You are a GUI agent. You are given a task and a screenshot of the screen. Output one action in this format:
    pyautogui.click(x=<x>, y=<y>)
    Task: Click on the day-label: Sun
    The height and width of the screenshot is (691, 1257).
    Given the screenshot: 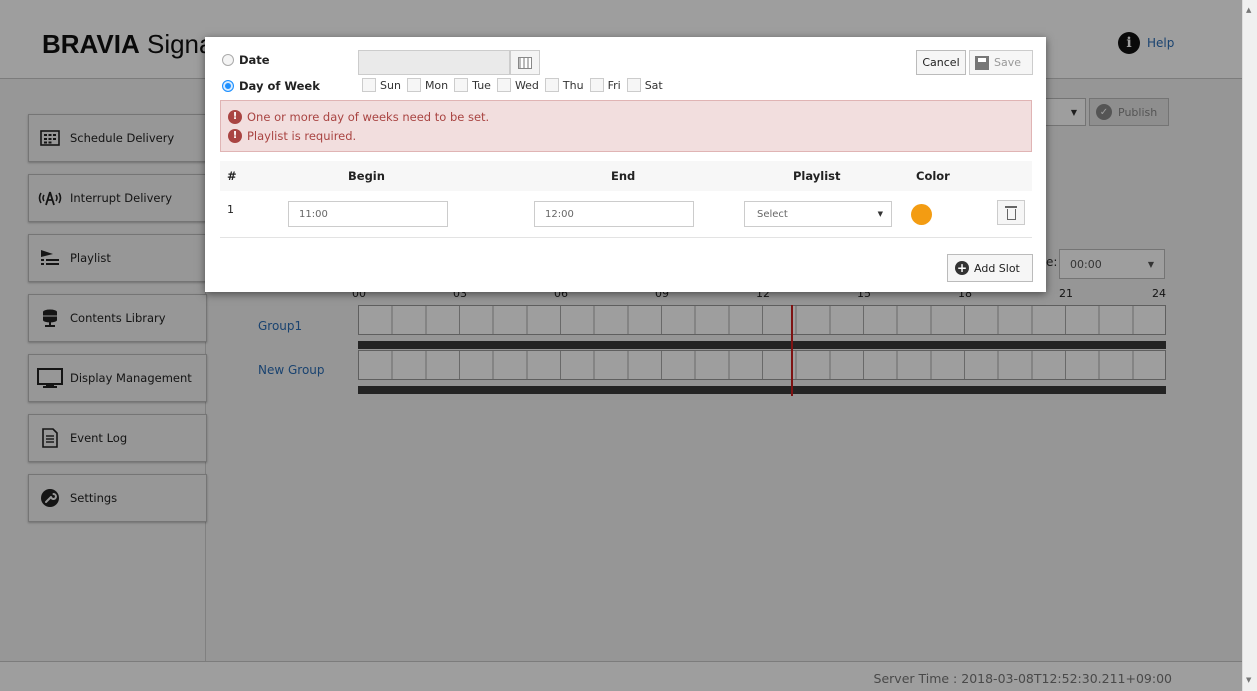 What is the action you would take?
    pyautogui.click(x=390, y=85)
    